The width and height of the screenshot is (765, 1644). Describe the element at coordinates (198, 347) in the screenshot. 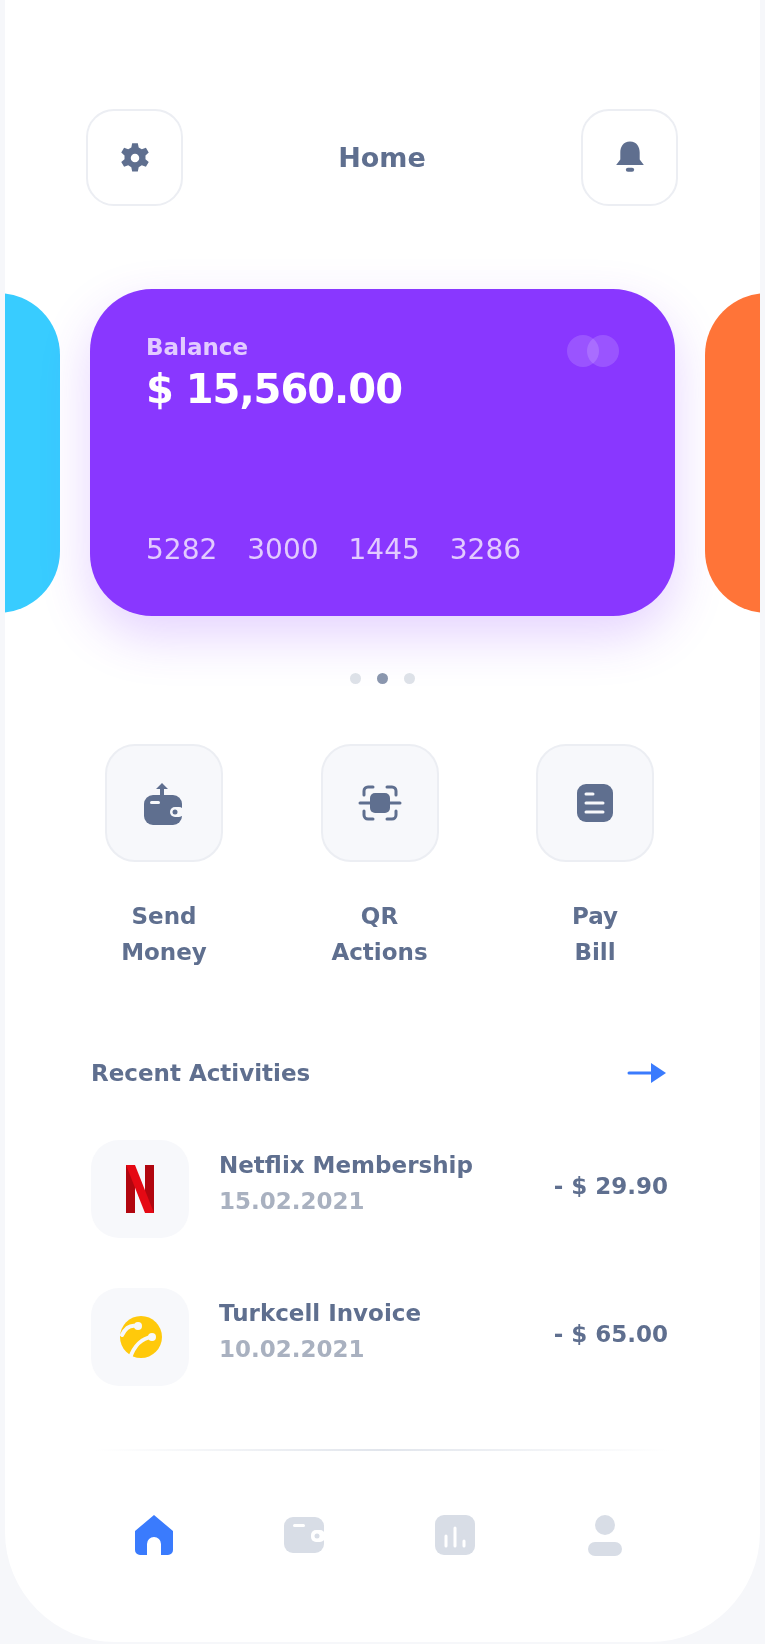

I see `balance-label: Balance` at that location.